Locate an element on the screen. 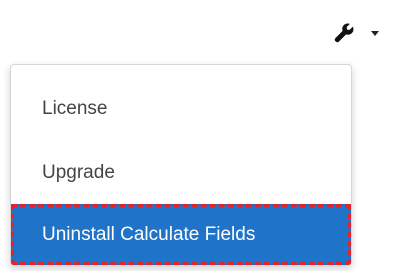 This screenshot has width=401, height=271. menu-item-upgrade: Upgrade is located at coordinates (181, 173).